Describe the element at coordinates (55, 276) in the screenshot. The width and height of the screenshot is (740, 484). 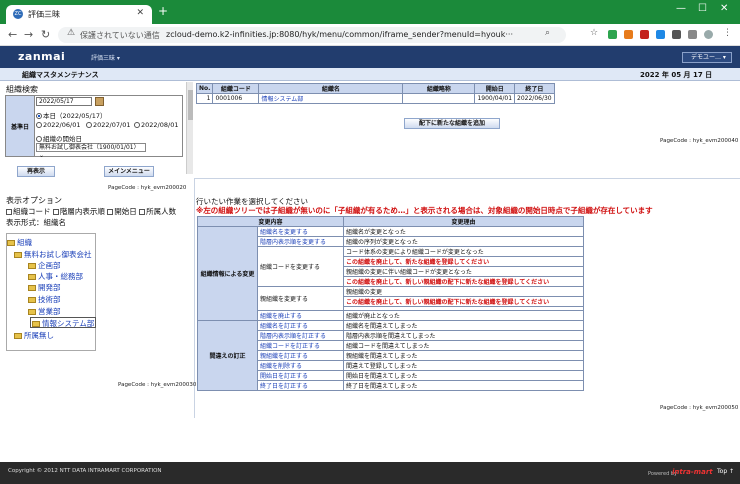
I see `tree-node: 人事・総務部` at that location.